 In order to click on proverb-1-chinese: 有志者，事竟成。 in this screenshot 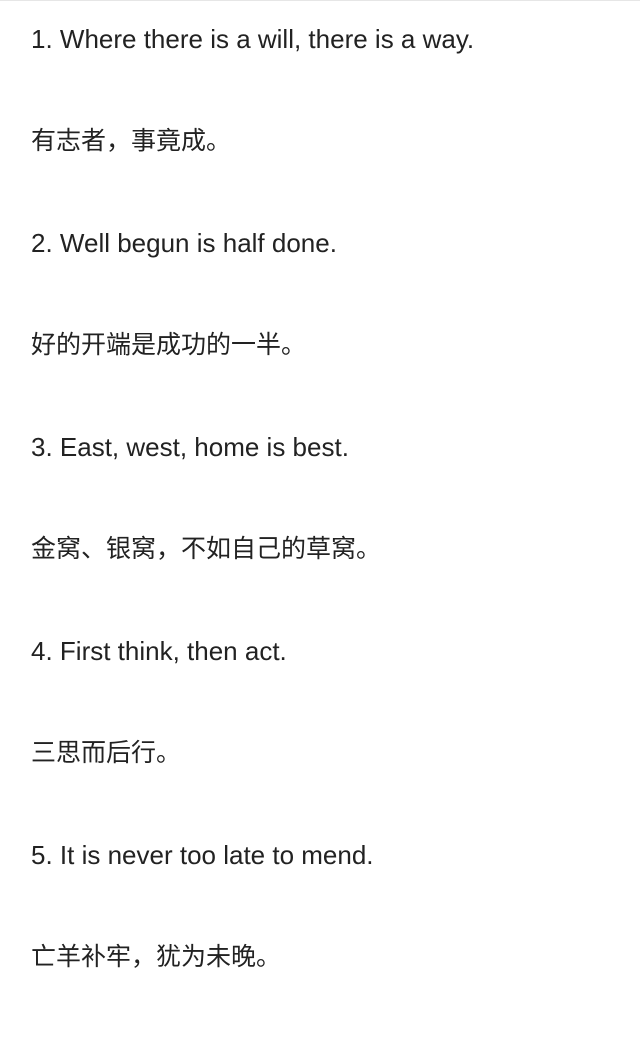, I will do `click(131, 140)`.